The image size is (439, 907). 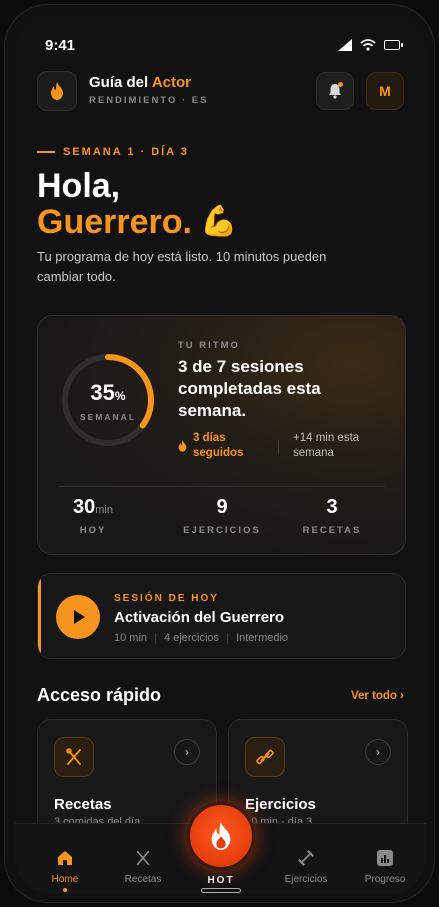 I want to click on hot-button, so click(x=221, y=836).